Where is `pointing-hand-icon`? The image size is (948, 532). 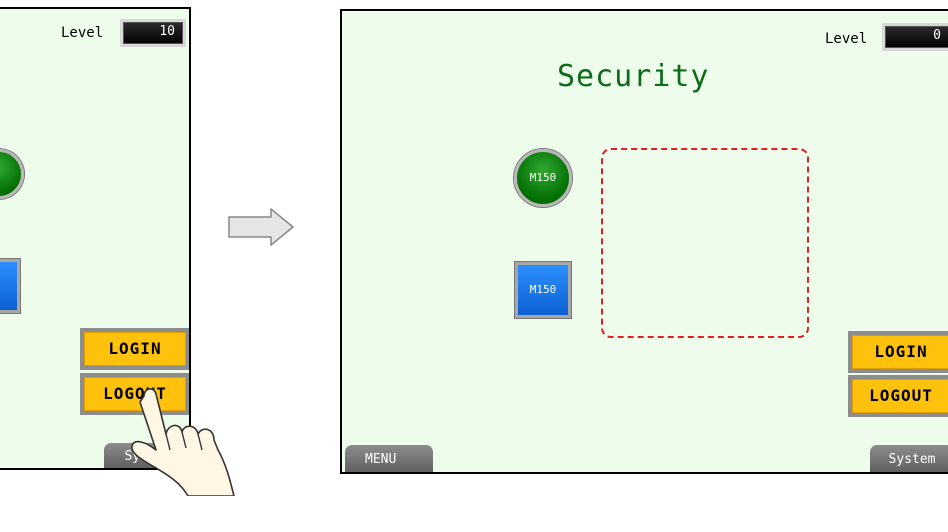
pointing-hand-icon is located at coordinates (183, 442).